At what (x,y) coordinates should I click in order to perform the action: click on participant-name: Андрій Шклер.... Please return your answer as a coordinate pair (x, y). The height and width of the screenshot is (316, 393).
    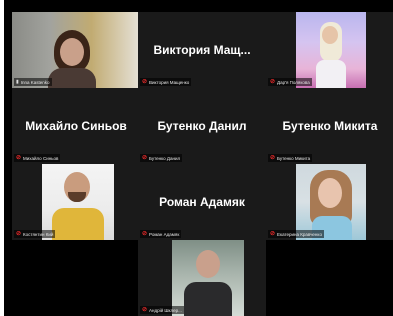
    Looking at the image, I should click on (165, 310).